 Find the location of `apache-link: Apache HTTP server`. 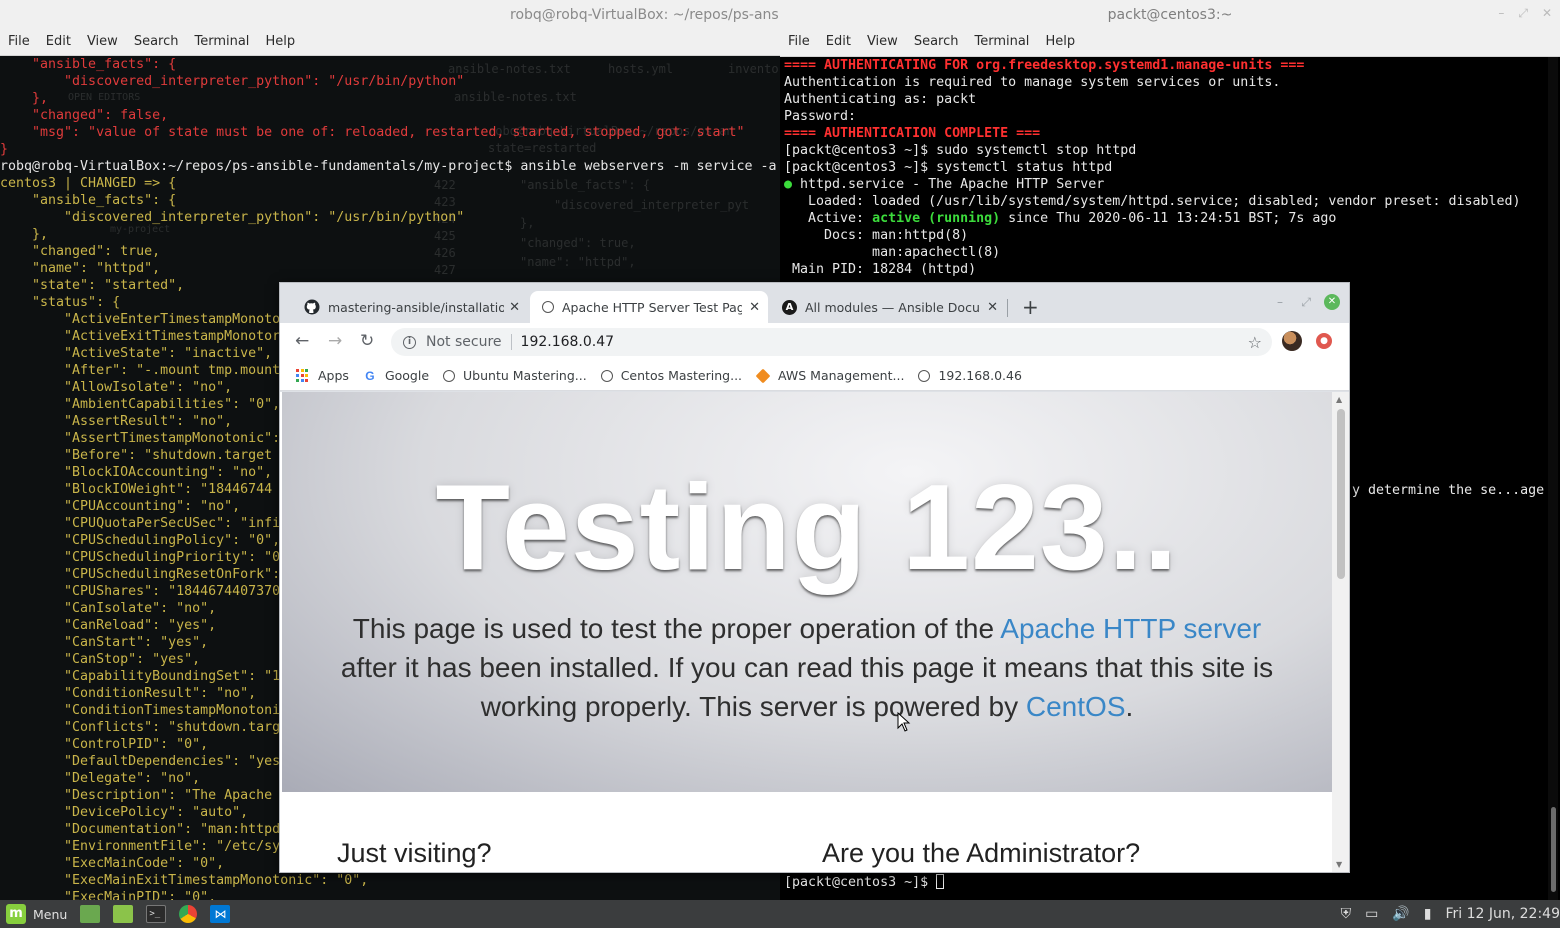

apache-link: Apache HTTP server is located at coordinates (1130, 628).